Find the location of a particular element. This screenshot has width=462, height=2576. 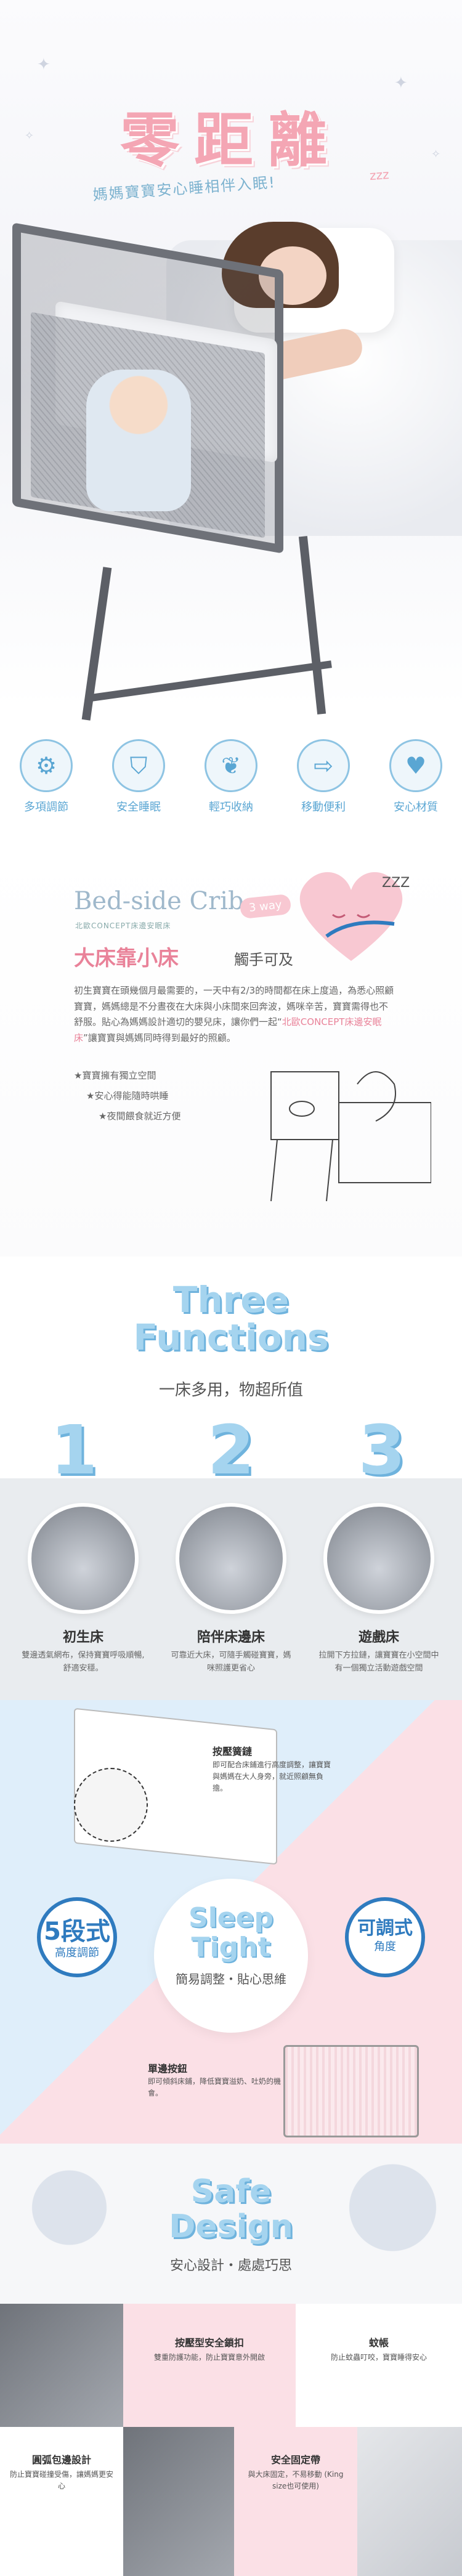

function-desc: 可靠近大床，可隨手觸碰寶寶，媽咪照護更省心 is located at coordinates (231, 1662).